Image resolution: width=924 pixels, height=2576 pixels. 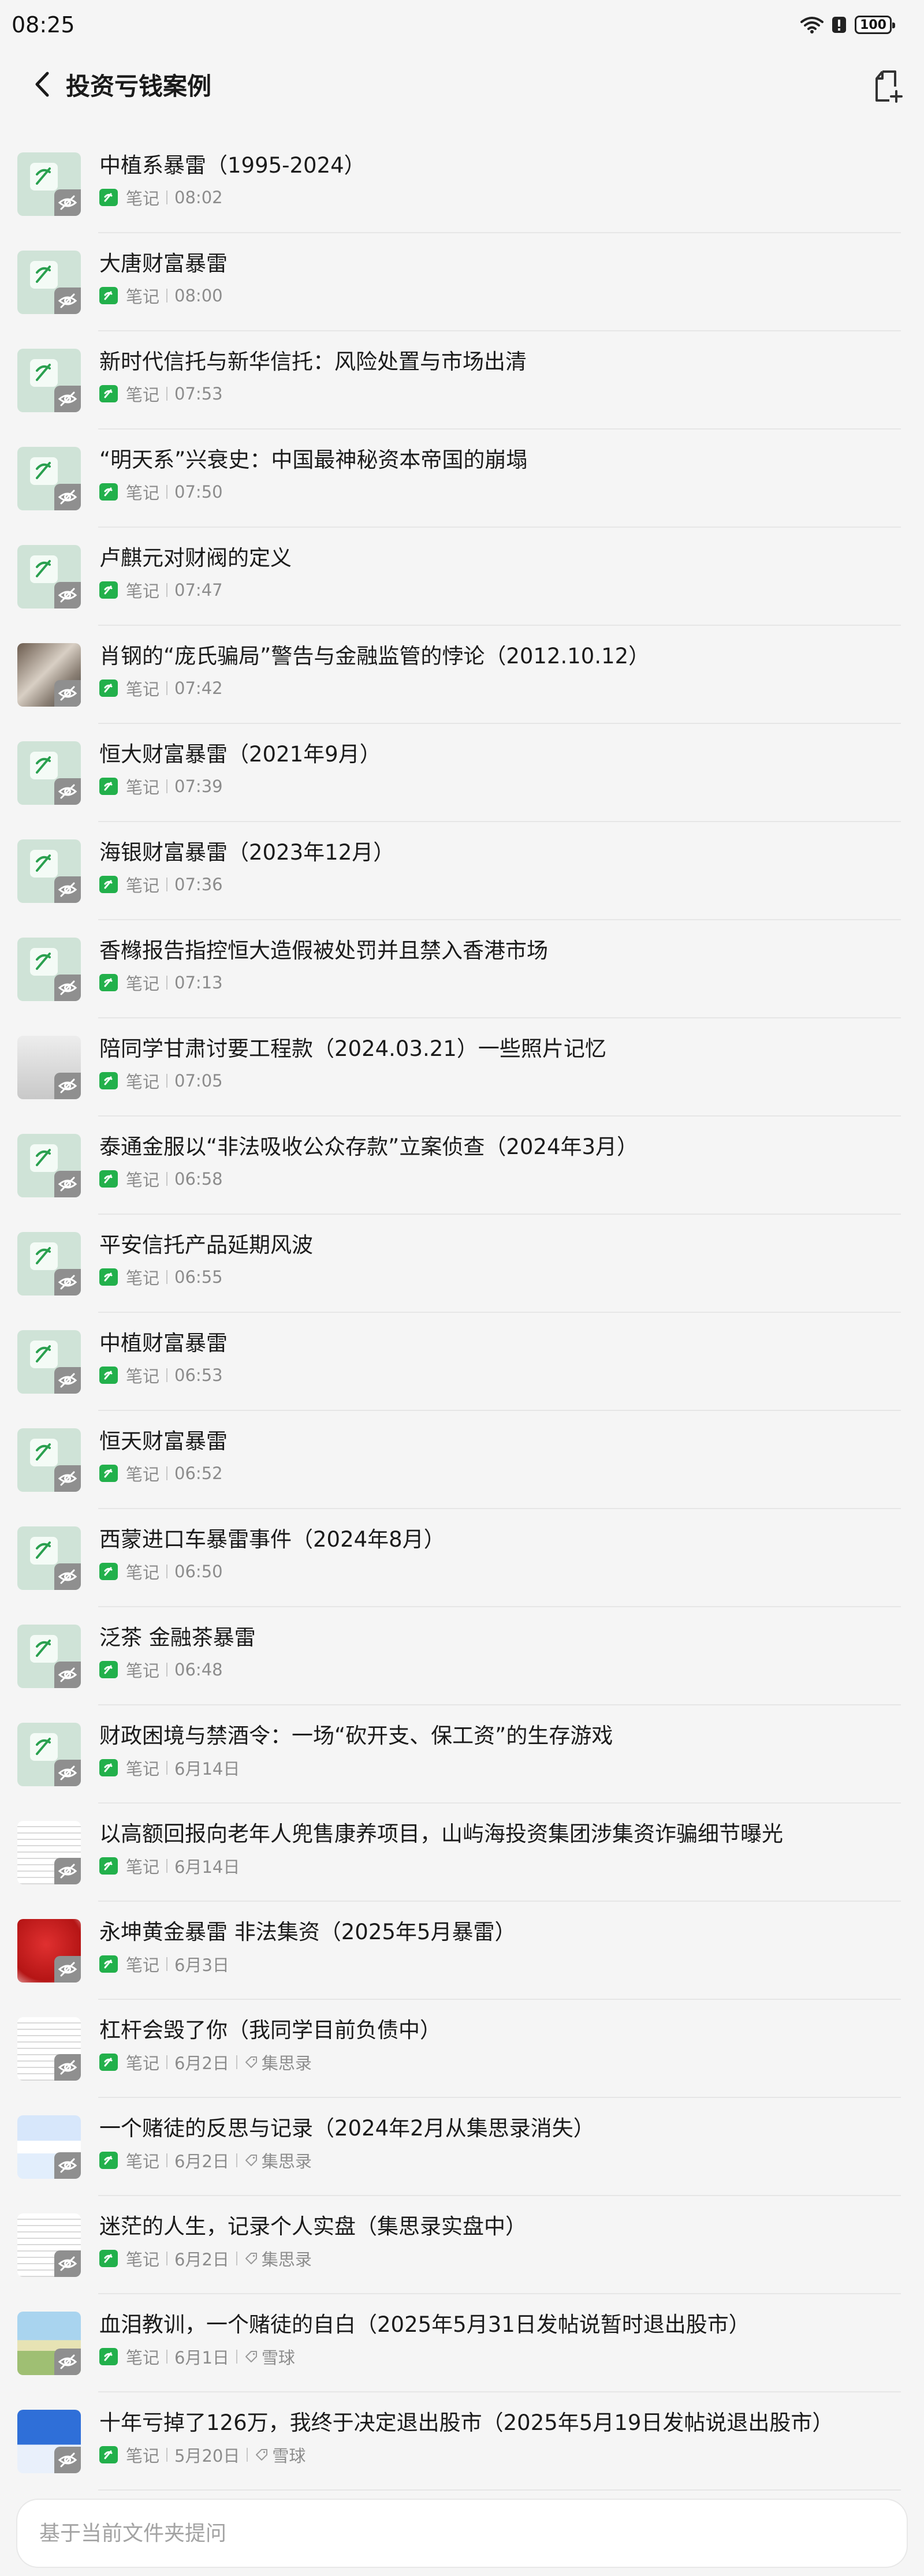 What do you see at coordinates (500, 179) in the screenshot?
I see `note-content: 中植系暴雷（1995-2024） 笔记 08:02` at bounding box center [500, 179].